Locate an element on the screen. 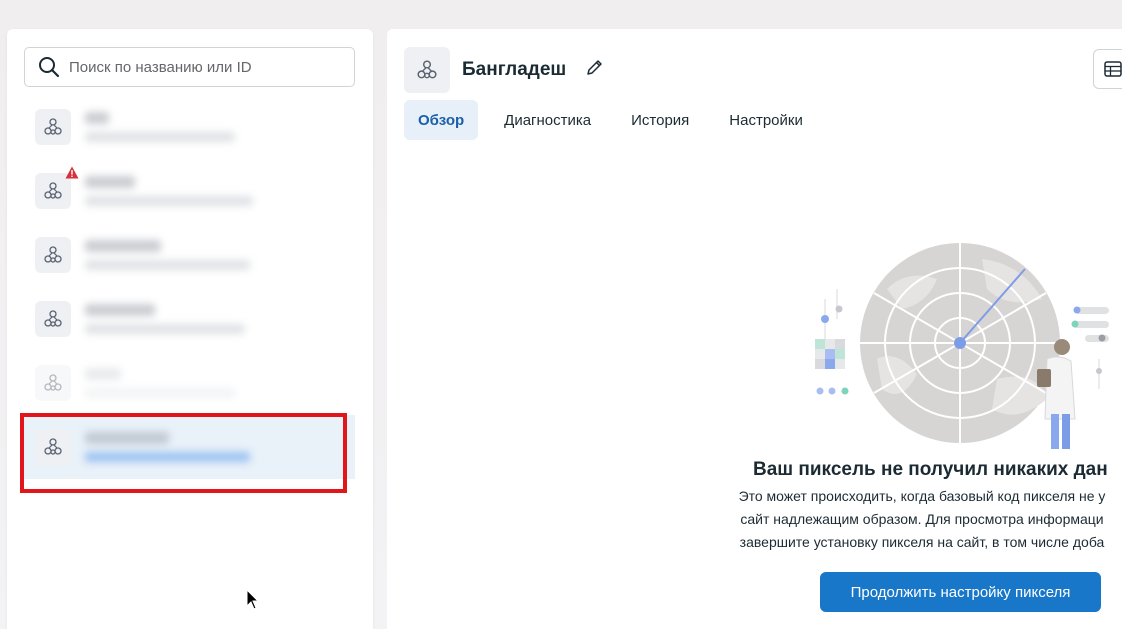  mouse-cursor-icon is located at coordinates (253, 599).